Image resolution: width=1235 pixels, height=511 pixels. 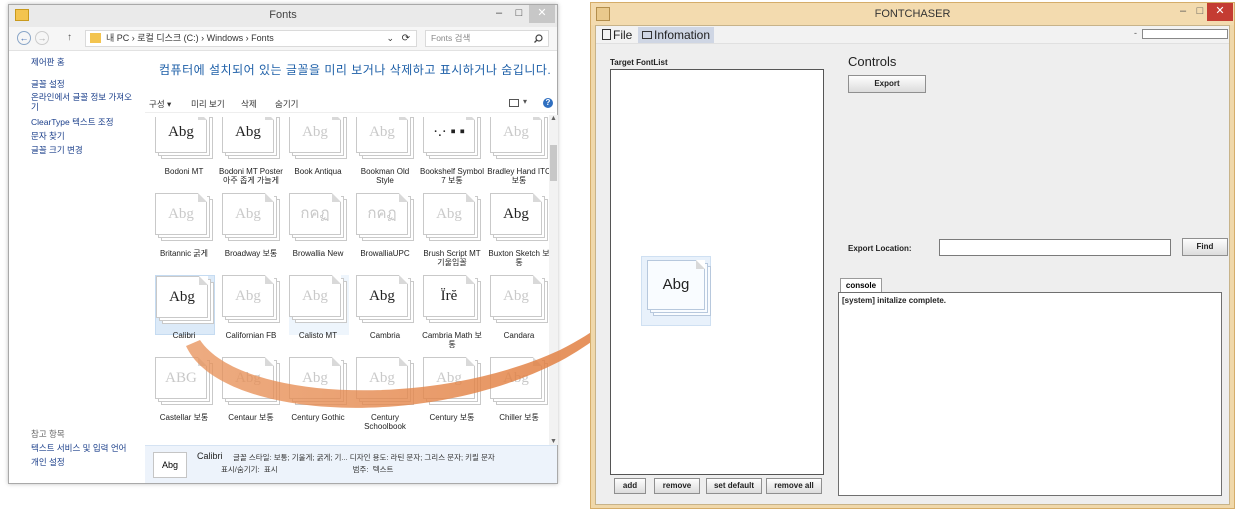 What do you see at coordinates (872, 61) in the screenshot?
I see `controls-heading: Controls` at bounding box center [872, 61].